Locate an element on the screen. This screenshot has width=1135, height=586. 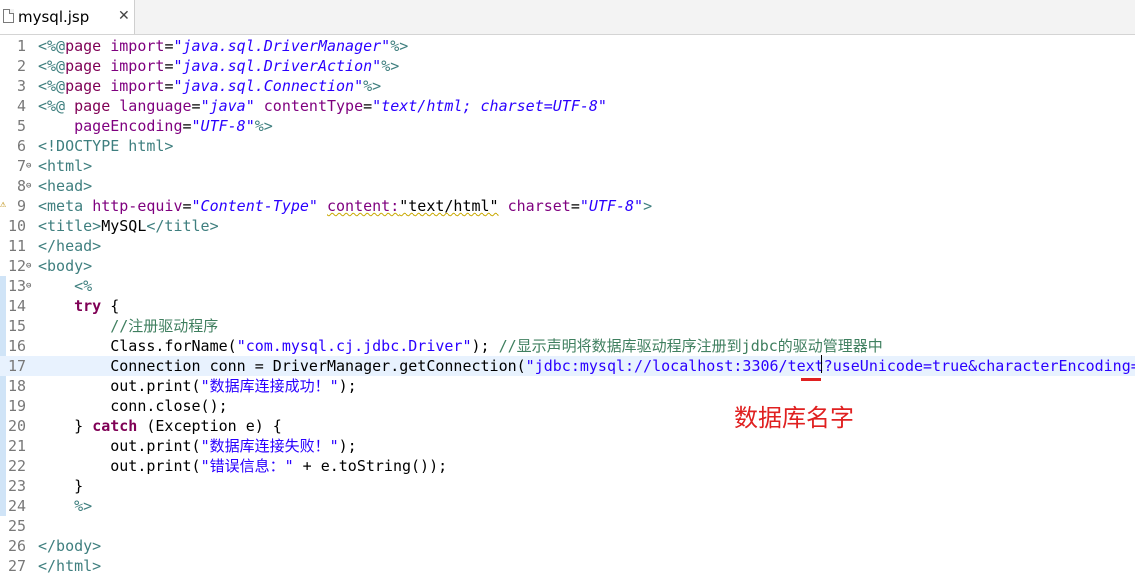
line-number: 7 is located at coordinates (21, 166).